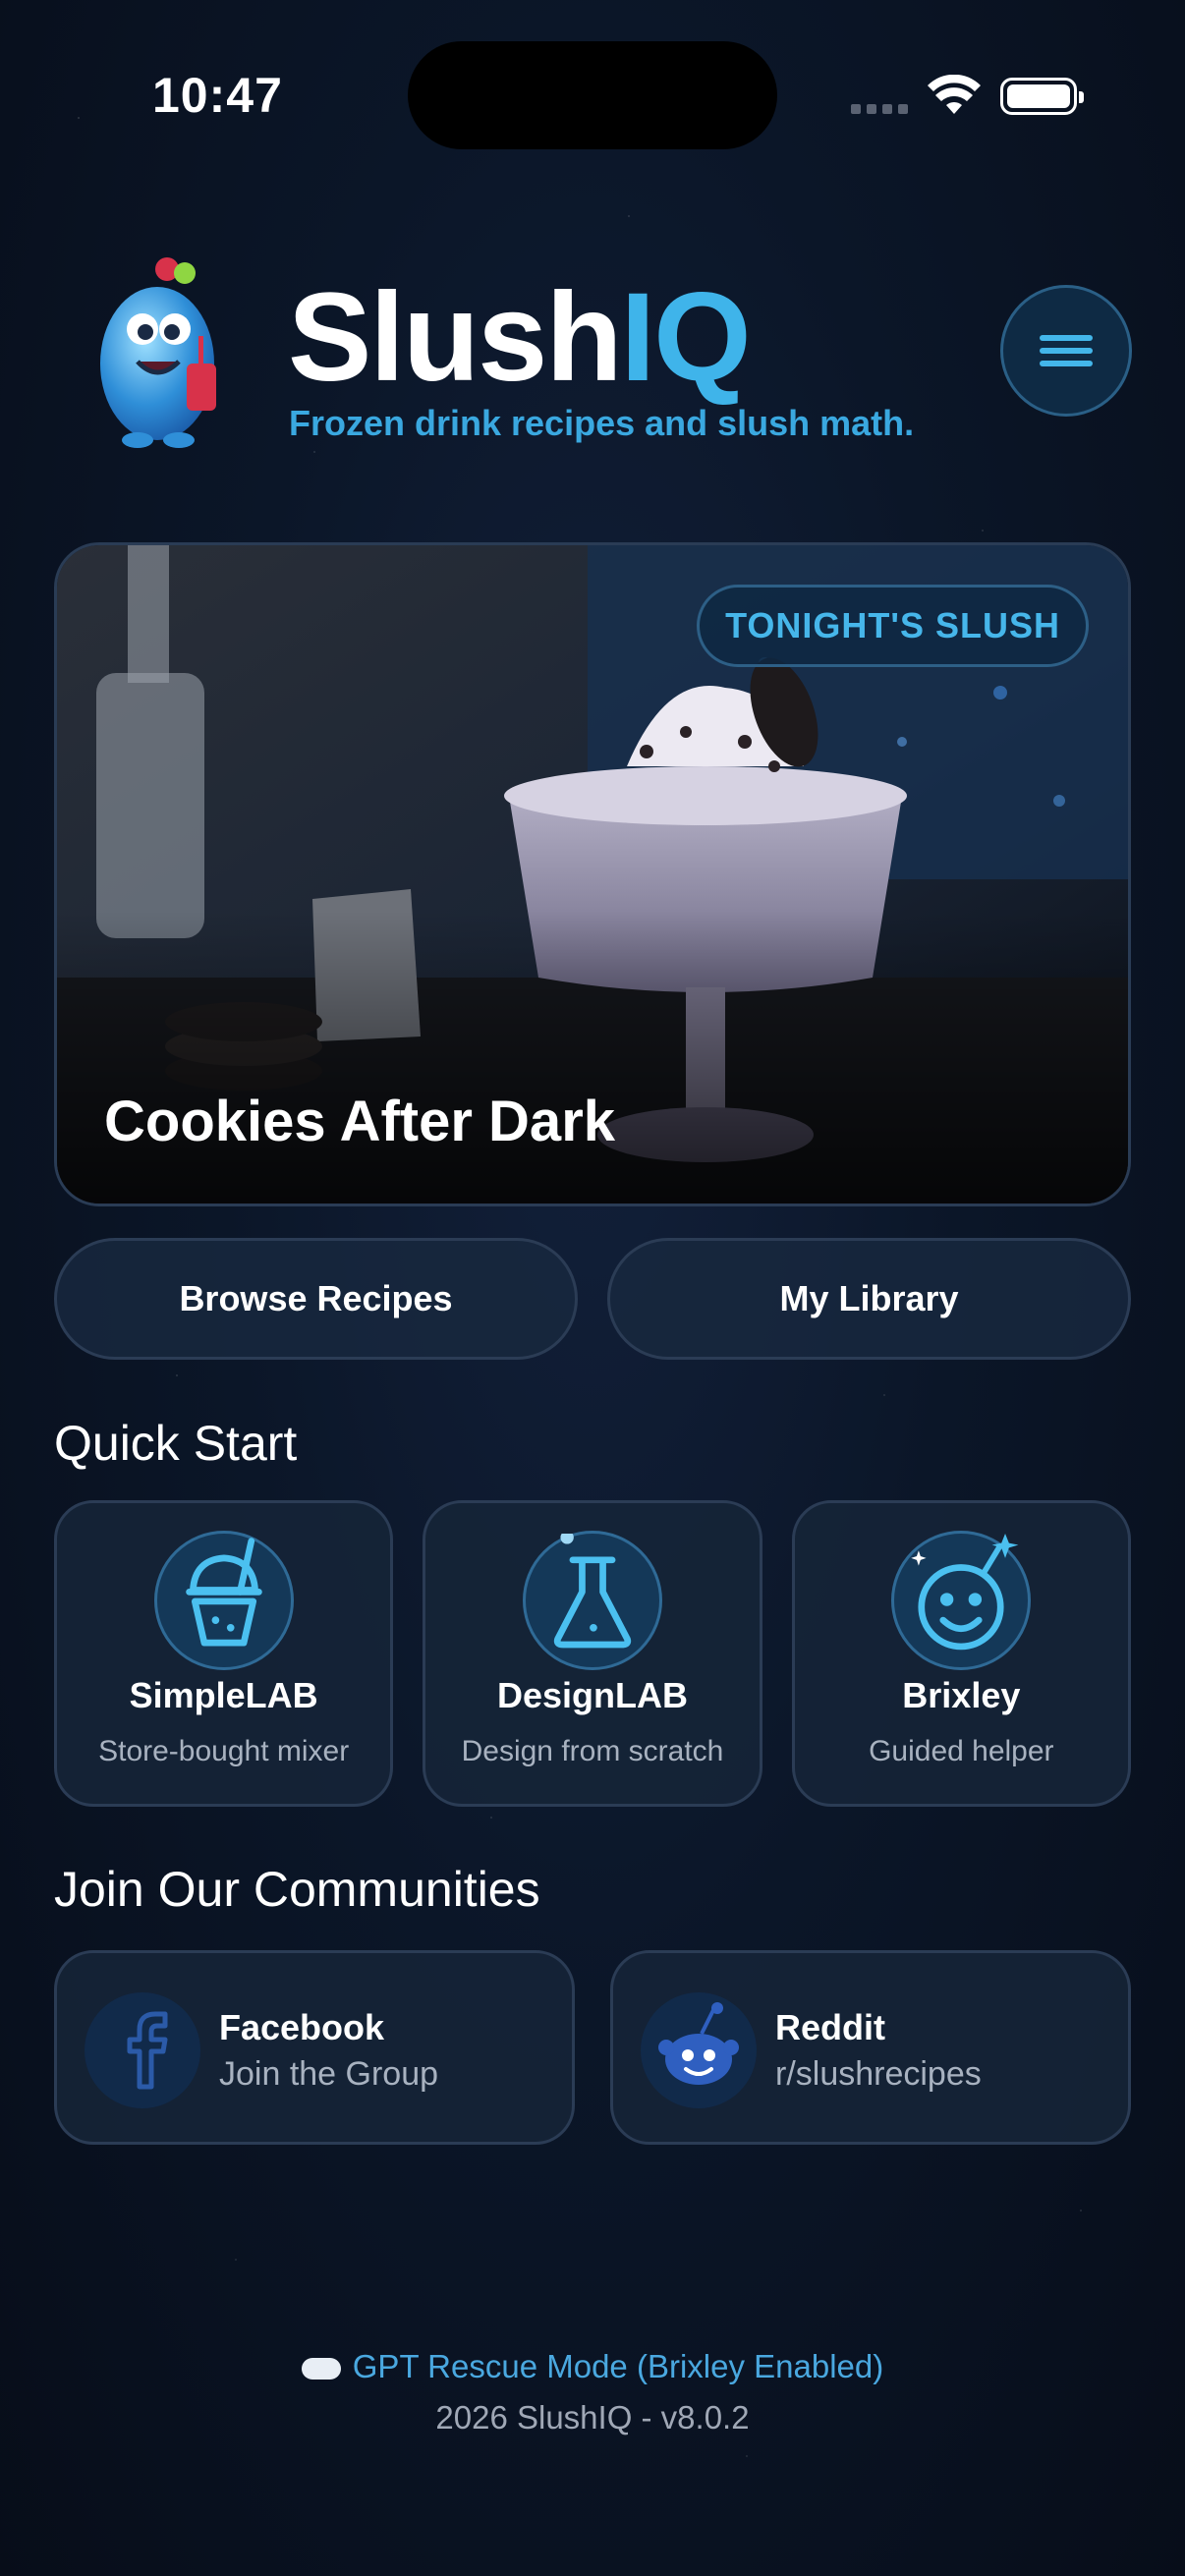 The width and height of the screenshot is (1185, 2576). Describe the element at coordinates (955, 94) in the screenshot. I see `wifi-icon` at that location.